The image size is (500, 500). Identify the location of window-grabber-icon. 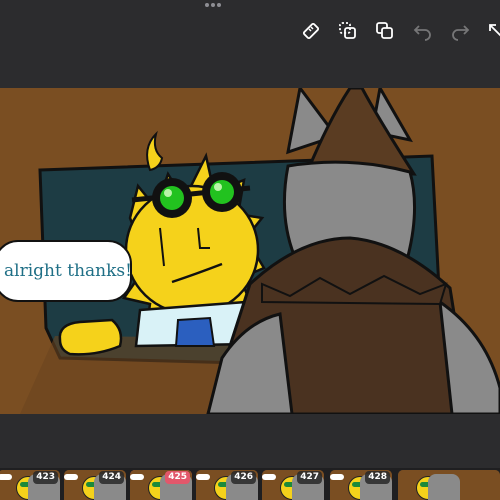
(213, 5).